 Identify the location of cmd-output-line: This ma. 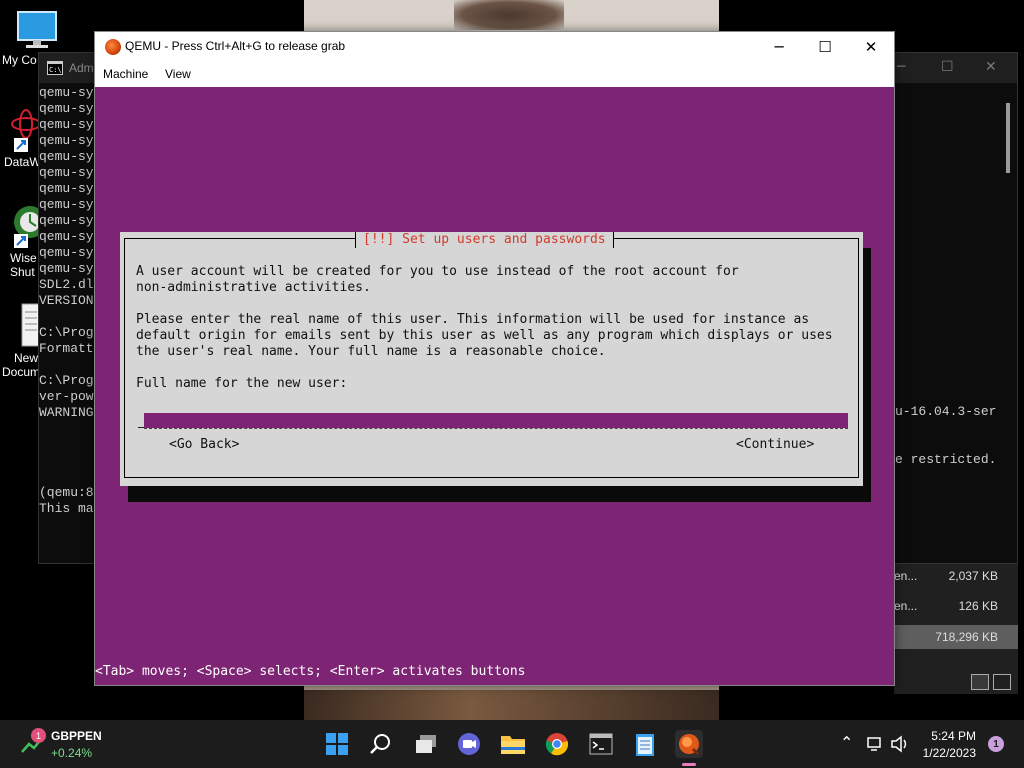
(66, 508).